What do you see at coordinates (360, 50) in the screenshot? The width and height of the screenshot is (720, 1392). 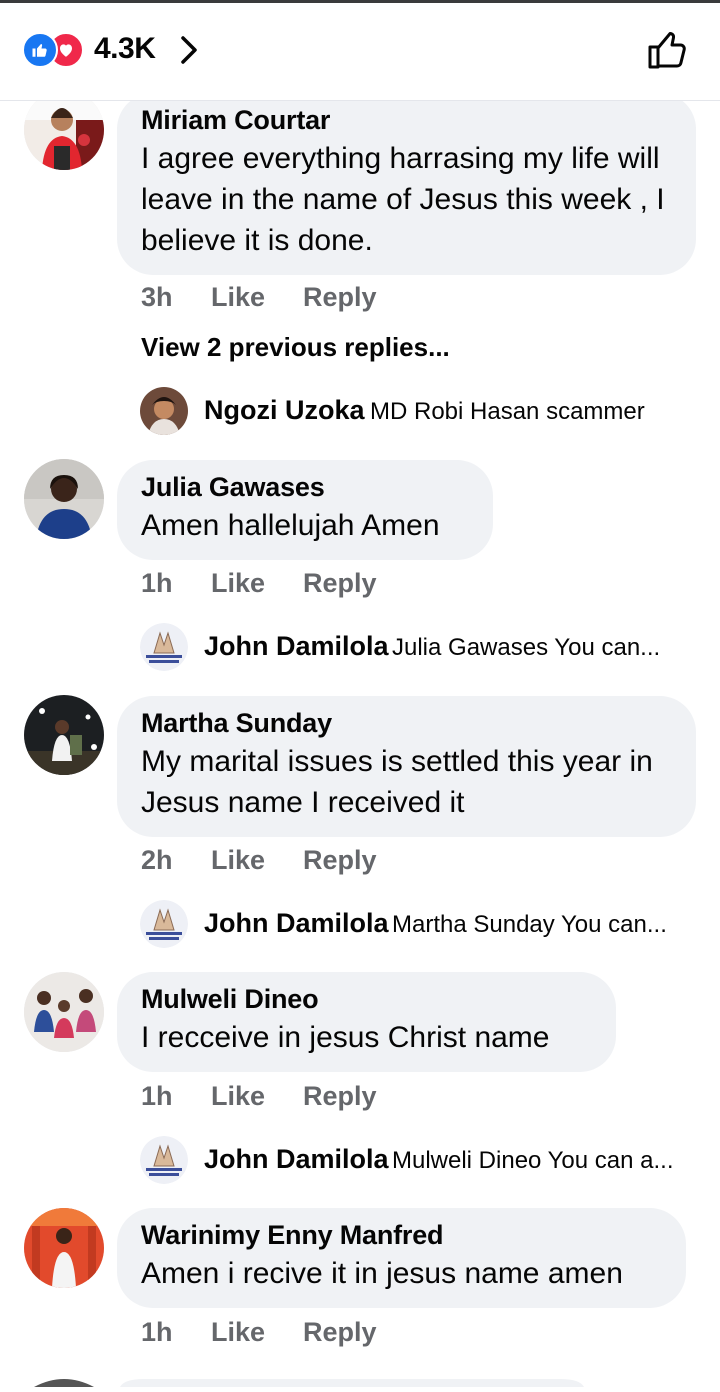 I see `reactions-bar: 4.3K` at bounding box center [360, 50].